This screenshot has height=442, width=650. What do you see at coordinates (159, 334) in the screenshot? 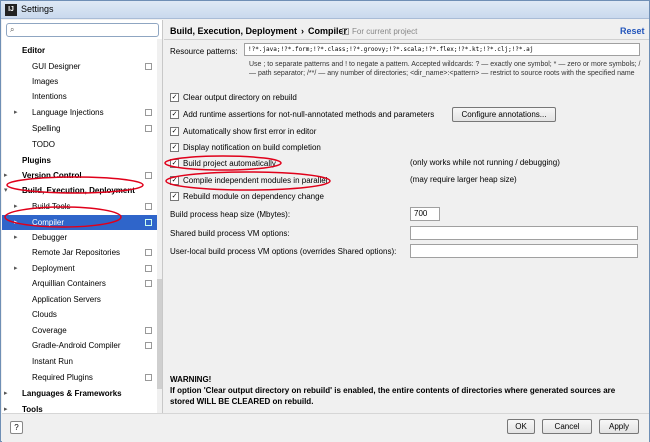
I see `scrollbar-thumb` at bounding box center [159, 334].